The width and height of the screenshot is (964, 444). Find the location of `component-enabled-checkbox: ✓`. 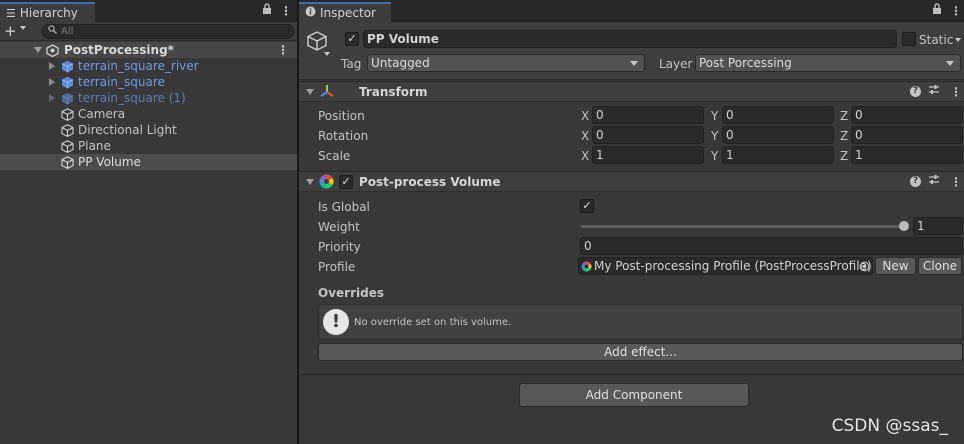

component-enabled-checkbox: ✓ is located at coordinates (346, 182).